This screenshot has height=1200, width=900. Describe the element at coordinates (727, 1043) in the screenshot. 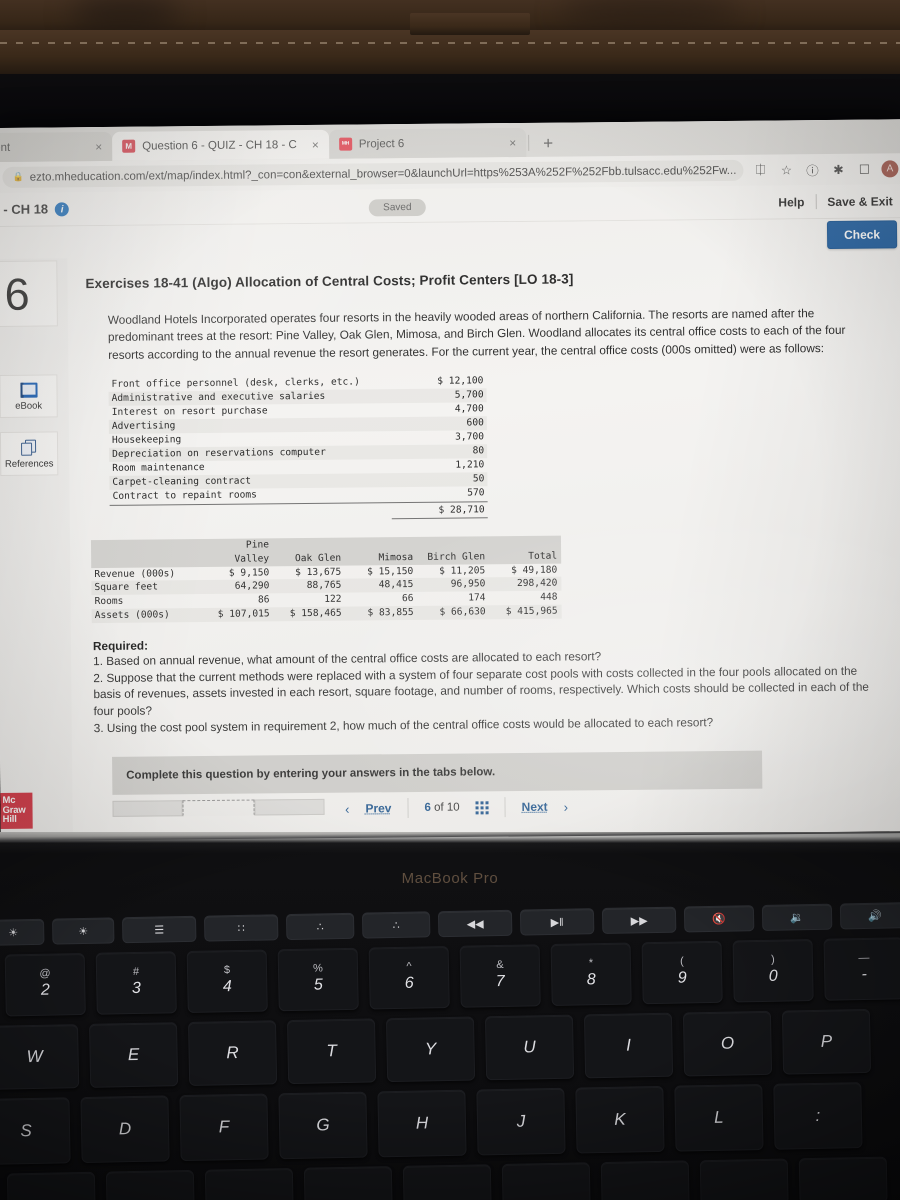

I see `key-o: O` at that location.